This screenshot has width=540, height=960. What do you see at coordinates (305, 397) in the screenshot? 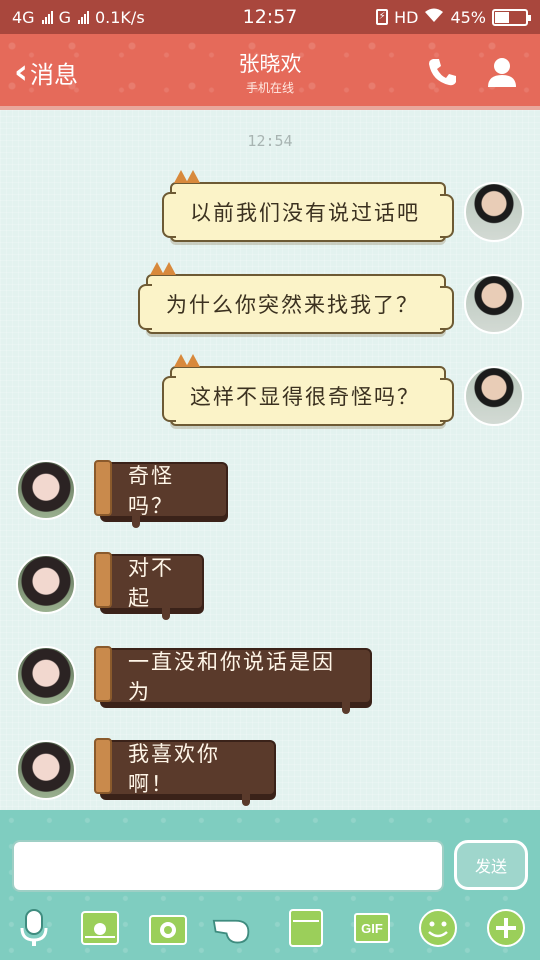
I see `message-text: 这样不显得很奇怪吗？` at bounding box center [305, 397].